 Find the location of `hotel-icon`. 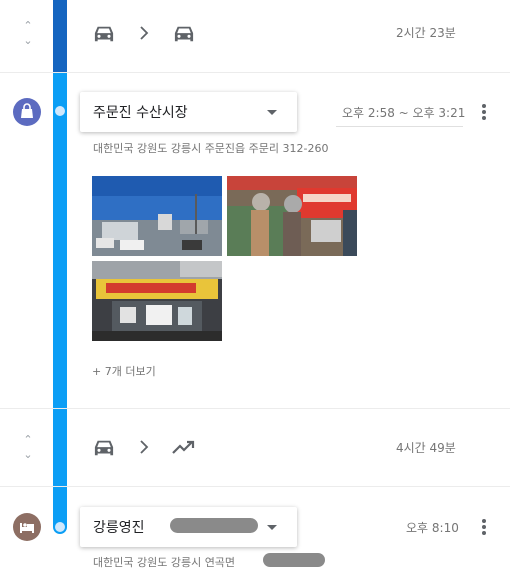

hotel-icon is located at coordinates (27, 527).